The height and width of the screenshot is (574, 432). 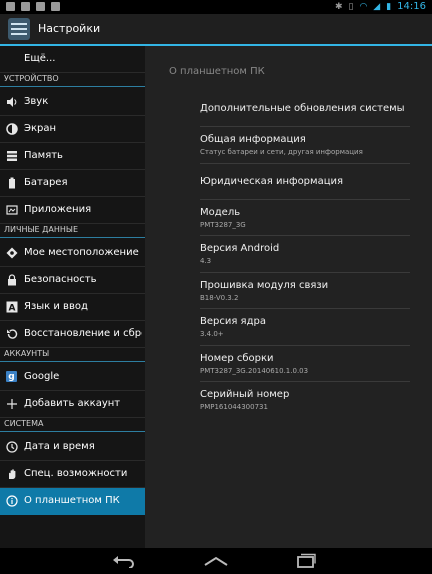 What do you see at coordinates (363, 7) in the screenshot?
I see `wifi-icon: ◠` at bounding box center [363, 7].